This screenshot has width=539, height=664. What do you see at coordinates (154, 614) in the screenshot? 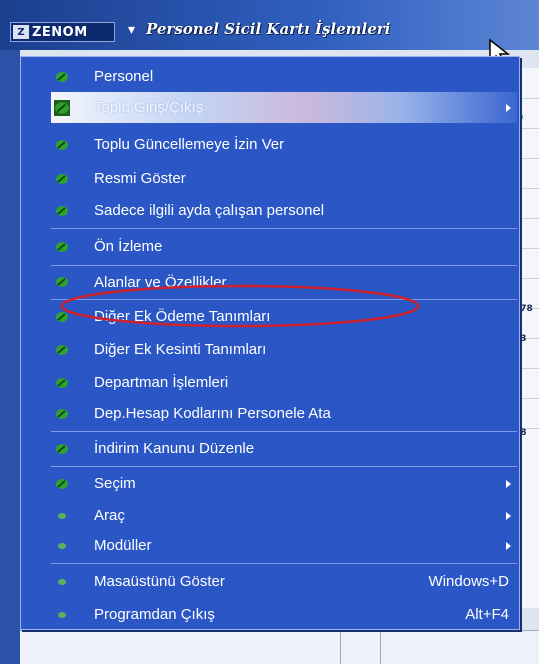
I see `menu-item-label: Programdan Çıkış` at bounding box center [154, 614].